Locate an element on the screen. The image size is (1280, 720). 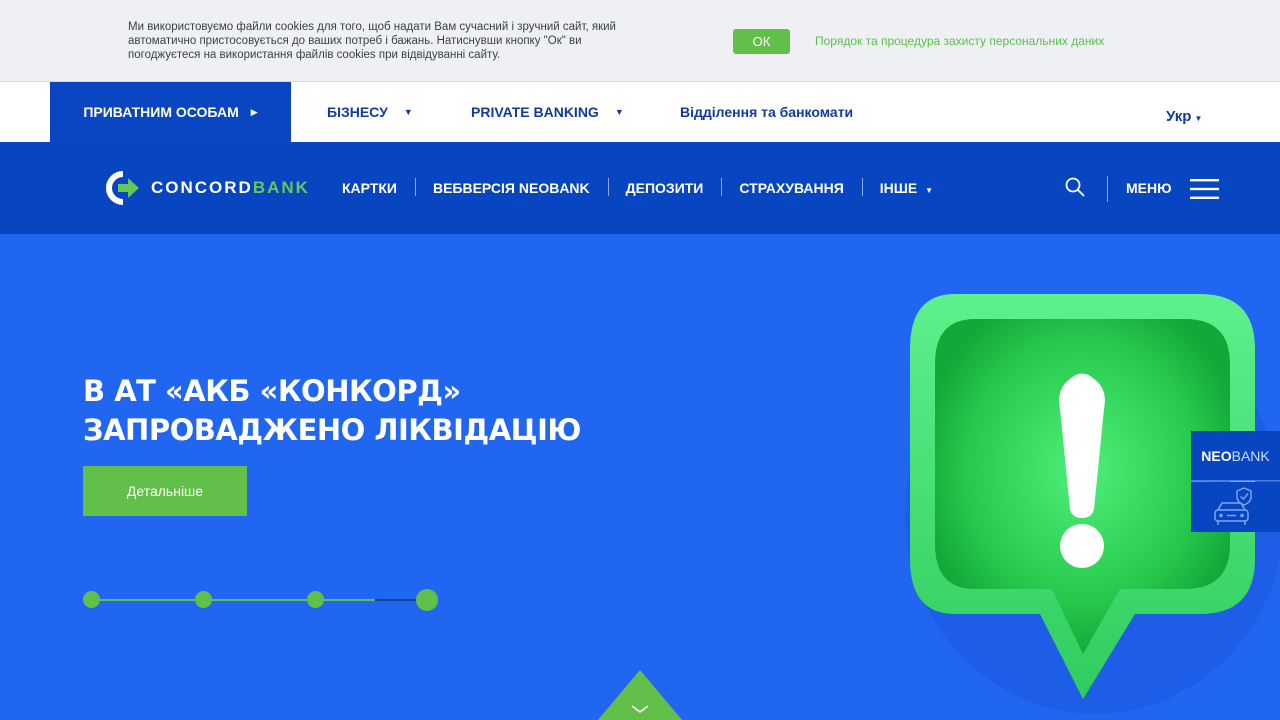
nav-deposits: ДЕПОЗИТИ is located at coordinates (664, 187).